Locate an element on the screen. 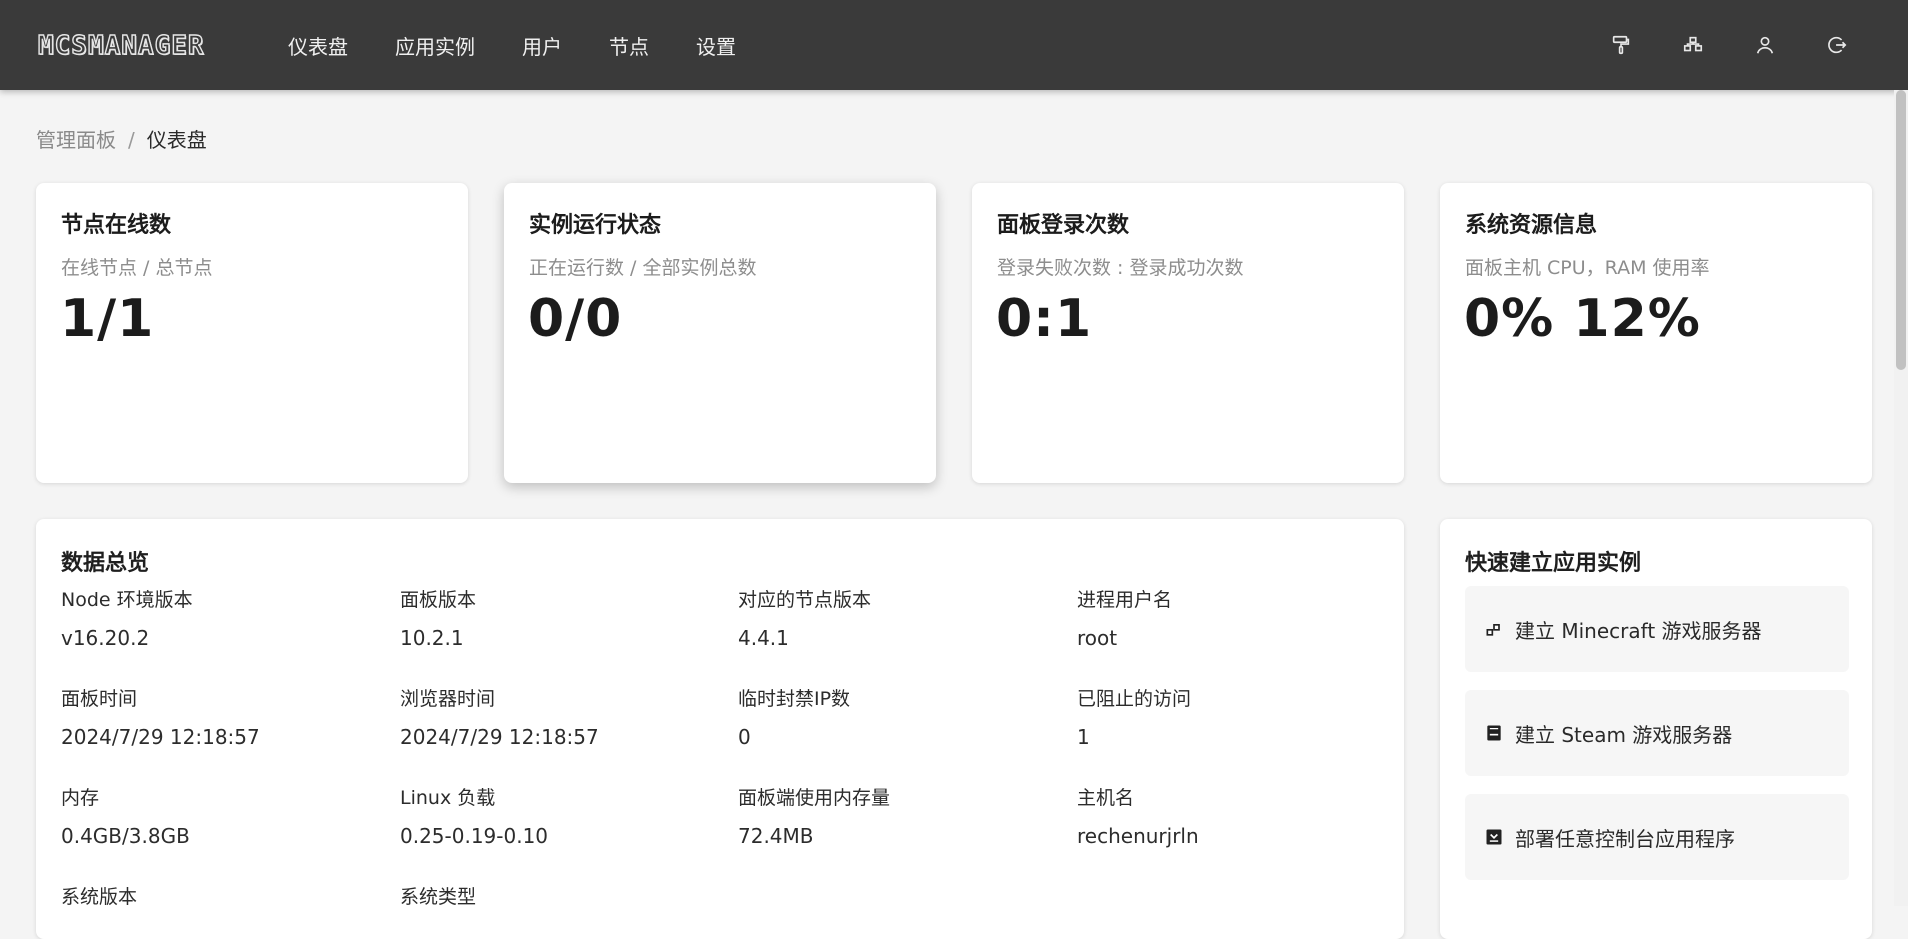  quick-item-label: 建立 Steam 游戏服务器 is located at coordinates (1624, 734).